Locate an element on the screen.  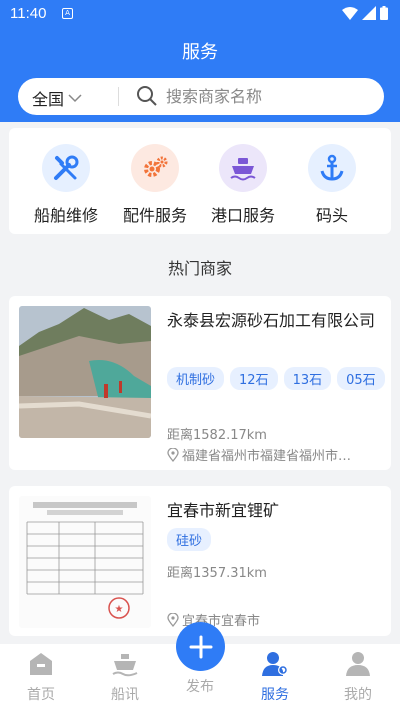
category-dock: 码头 is located at coordinates (332, 185).